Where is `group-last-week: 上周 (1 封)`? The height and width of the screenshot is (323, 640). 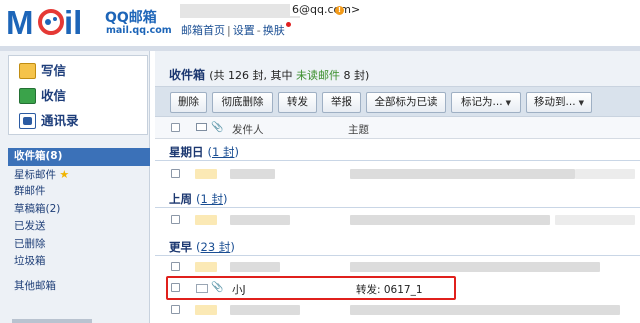
group-last-week: 上周 (1 封) is located at coordinates (397, 198).